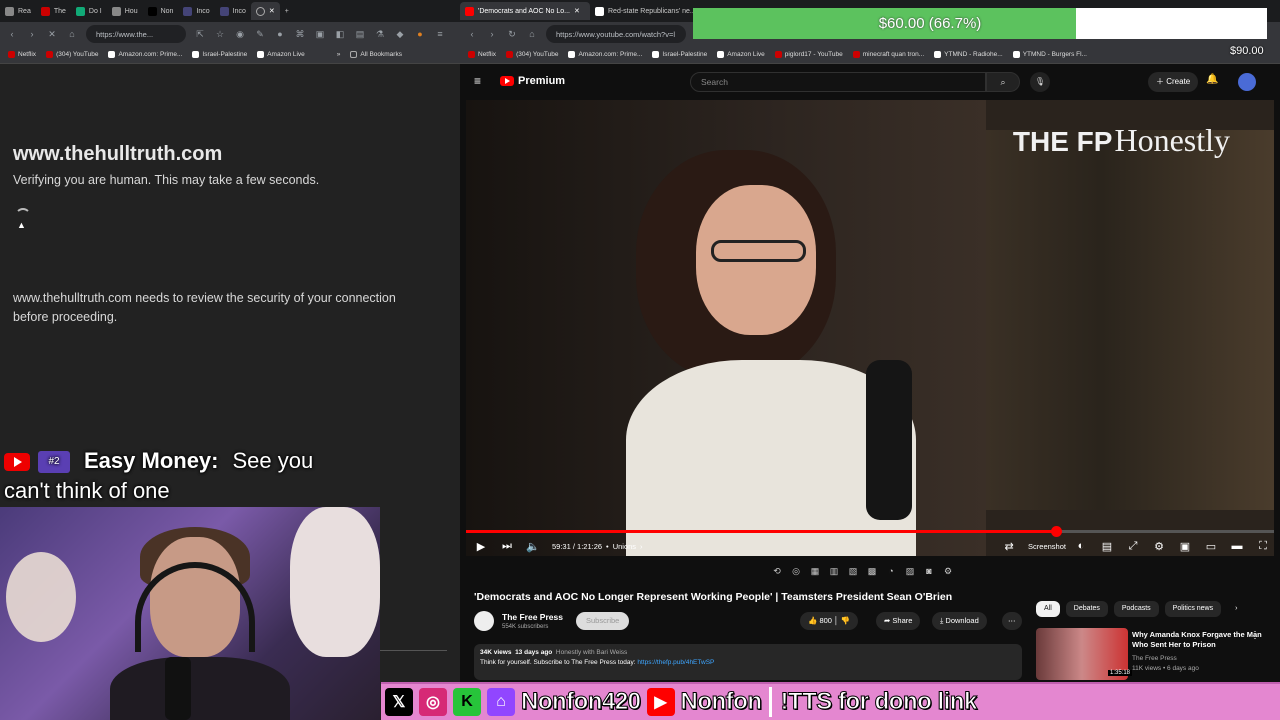 The width and height of the screenshot is (1280, 720). What do you see at coordinates (834, 572) in the screenshot?
I see `film-icon: ▥` at bounding box center [834, 572].